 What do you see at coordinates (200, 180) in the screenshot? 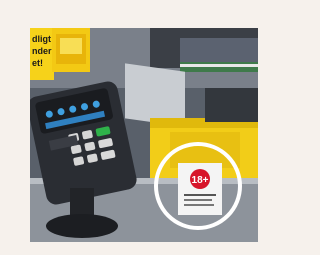
I see `age-badge: 18+` at bounding box center [200, 180].